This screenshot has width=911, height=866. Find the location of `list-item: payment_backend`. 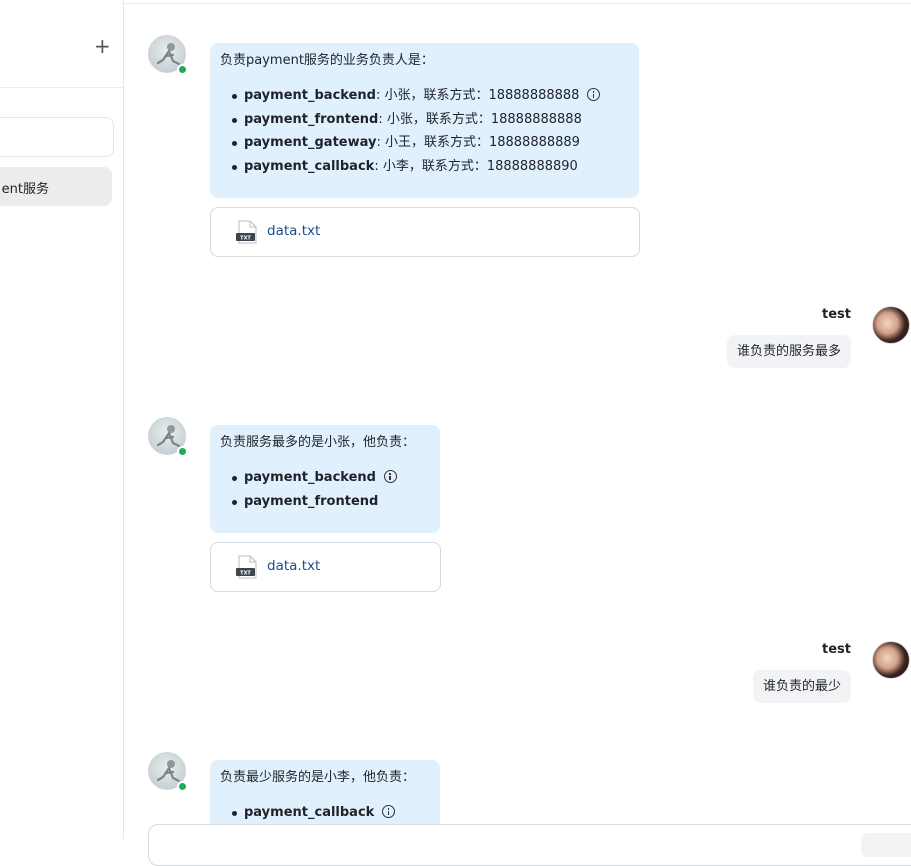

list-item: payment_backend is located at coordinates (314, 478).